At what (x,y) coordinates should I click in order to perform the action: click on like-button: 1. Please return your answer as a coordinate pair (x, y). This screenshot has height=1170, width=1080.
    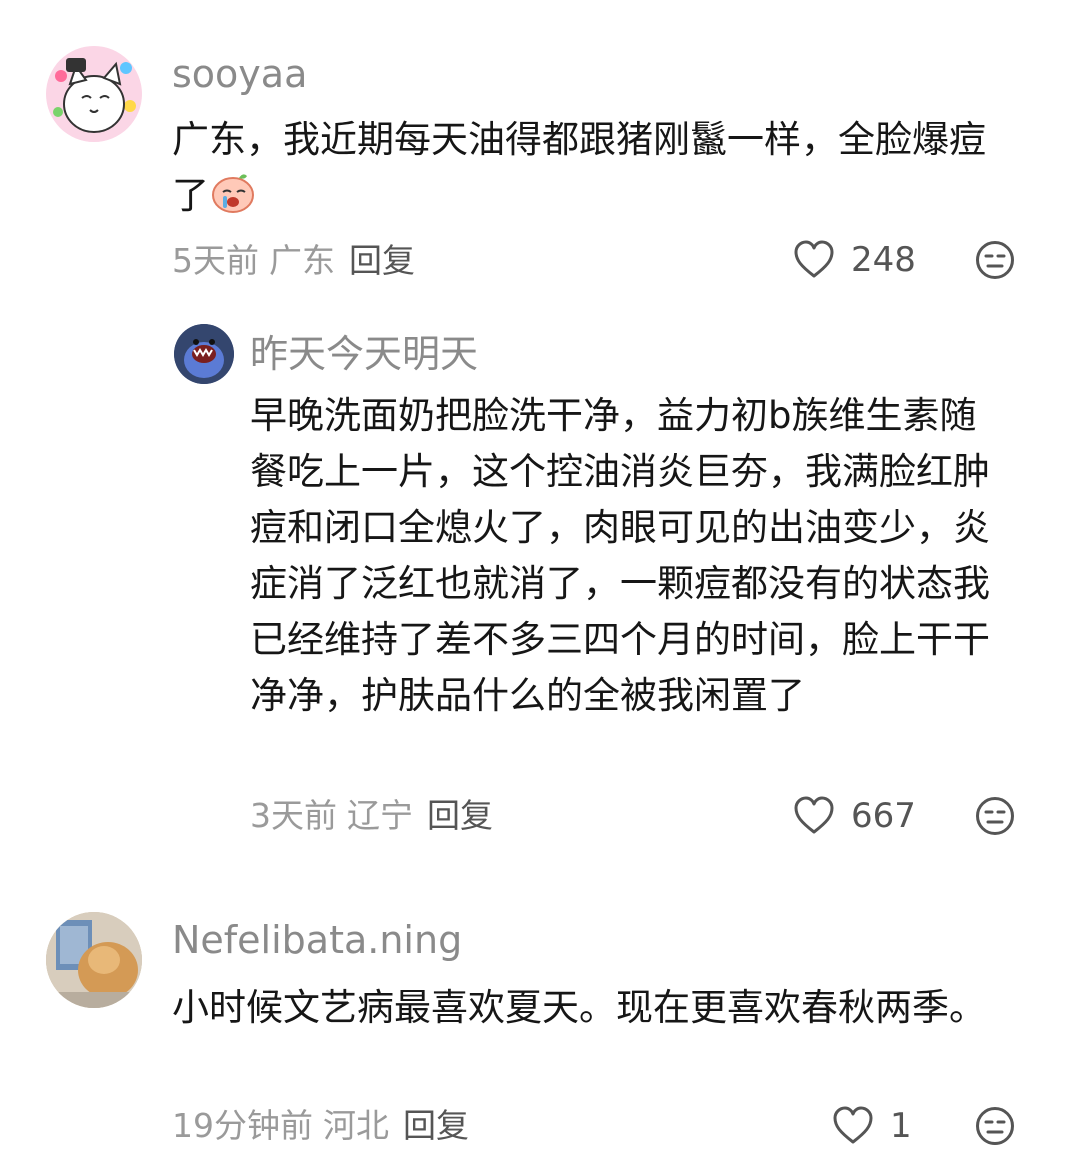
    Looking at the image, I should click on (872, 1126).